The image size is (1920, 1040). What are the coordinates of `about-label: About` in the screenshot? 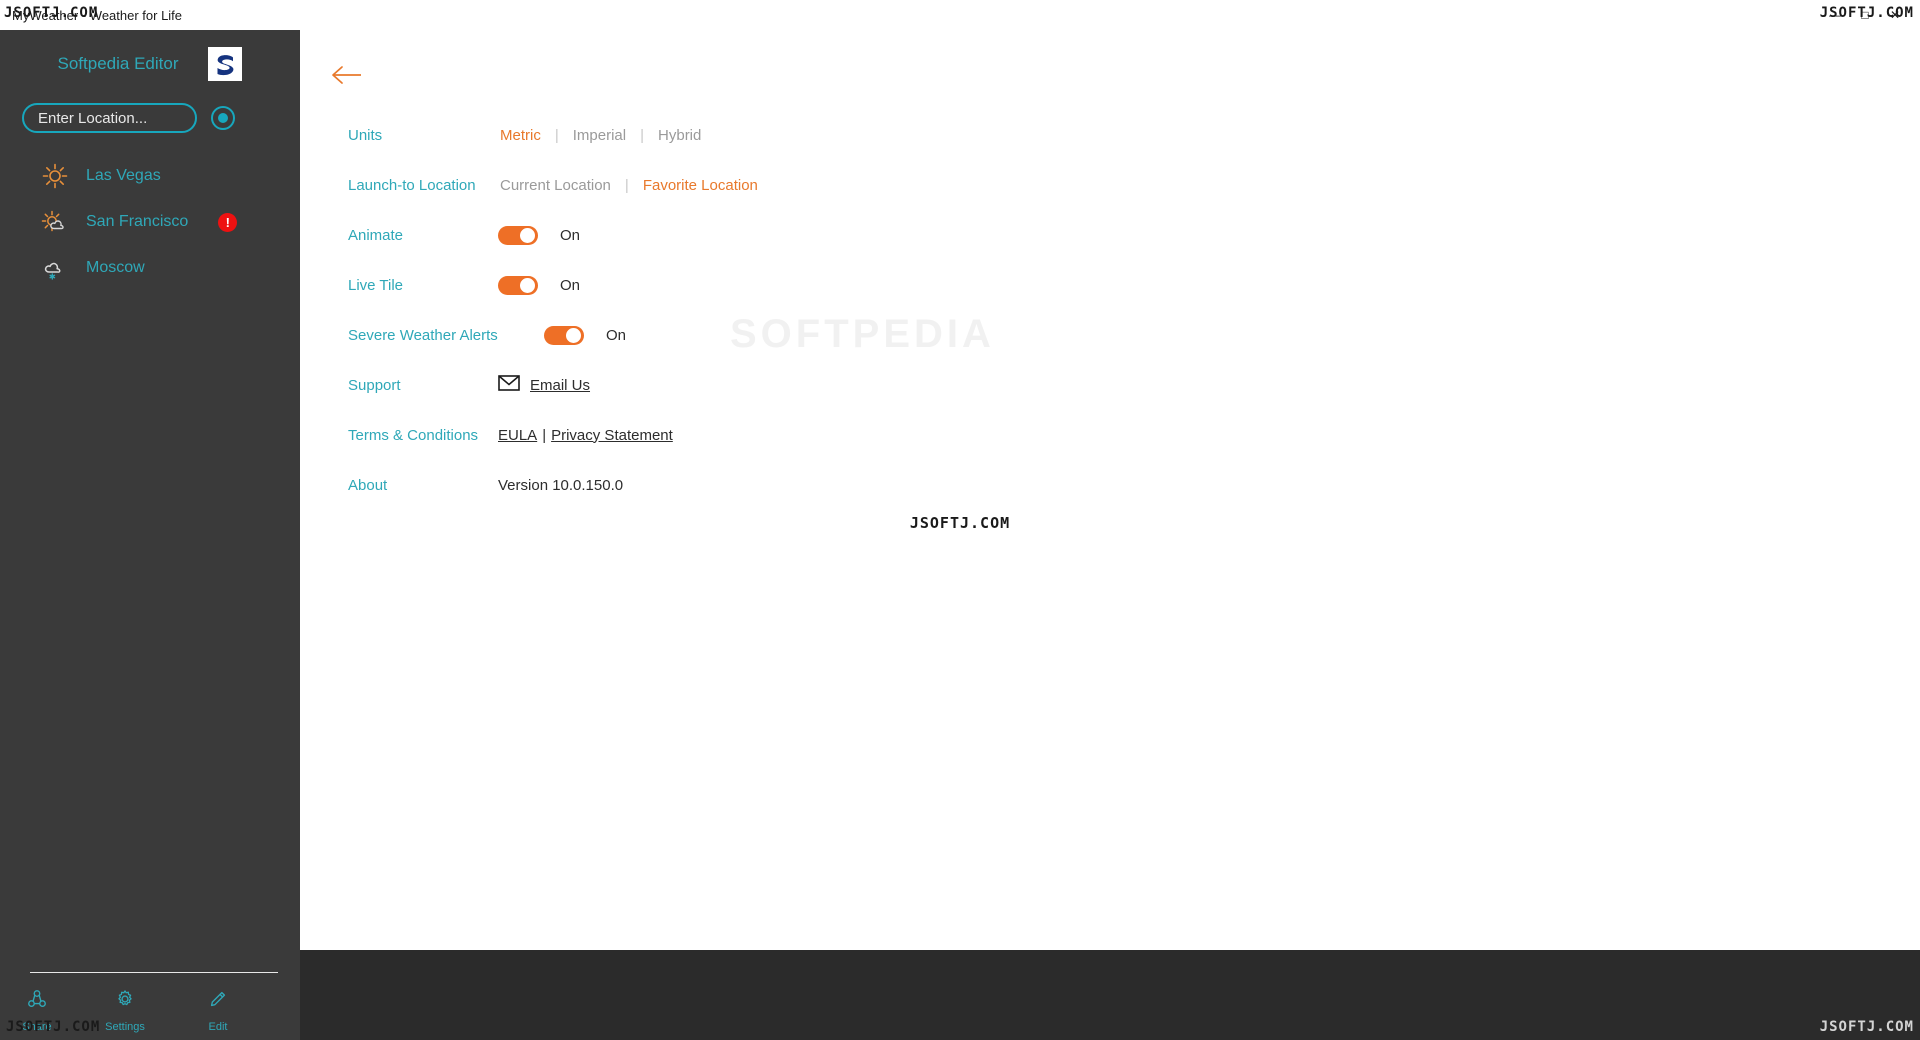 It's located at (368, 485).